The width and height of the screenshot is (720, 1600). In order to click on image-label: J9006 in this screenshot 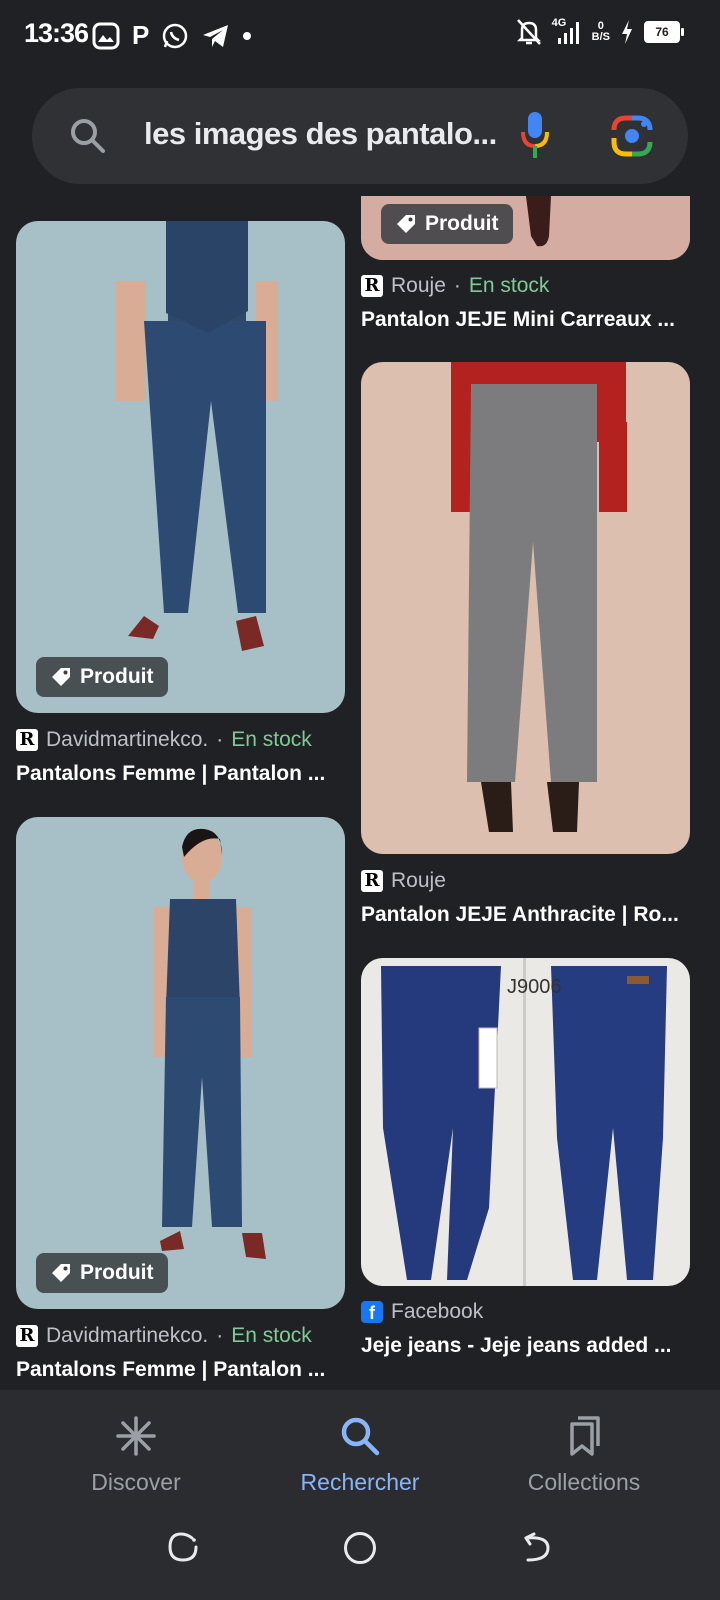, I will do `click(534, 987)`.